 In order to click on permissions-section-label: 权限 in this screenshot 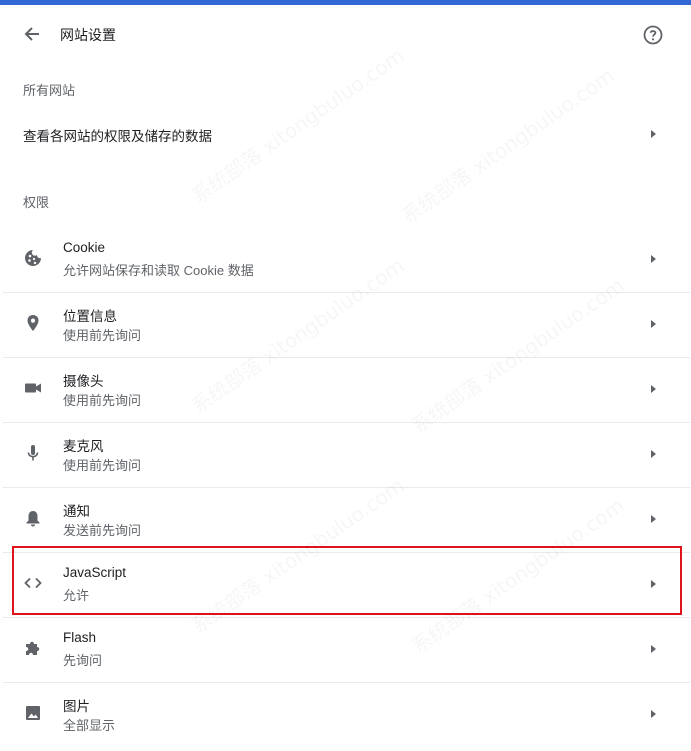, I will do `click(36, 202)`.